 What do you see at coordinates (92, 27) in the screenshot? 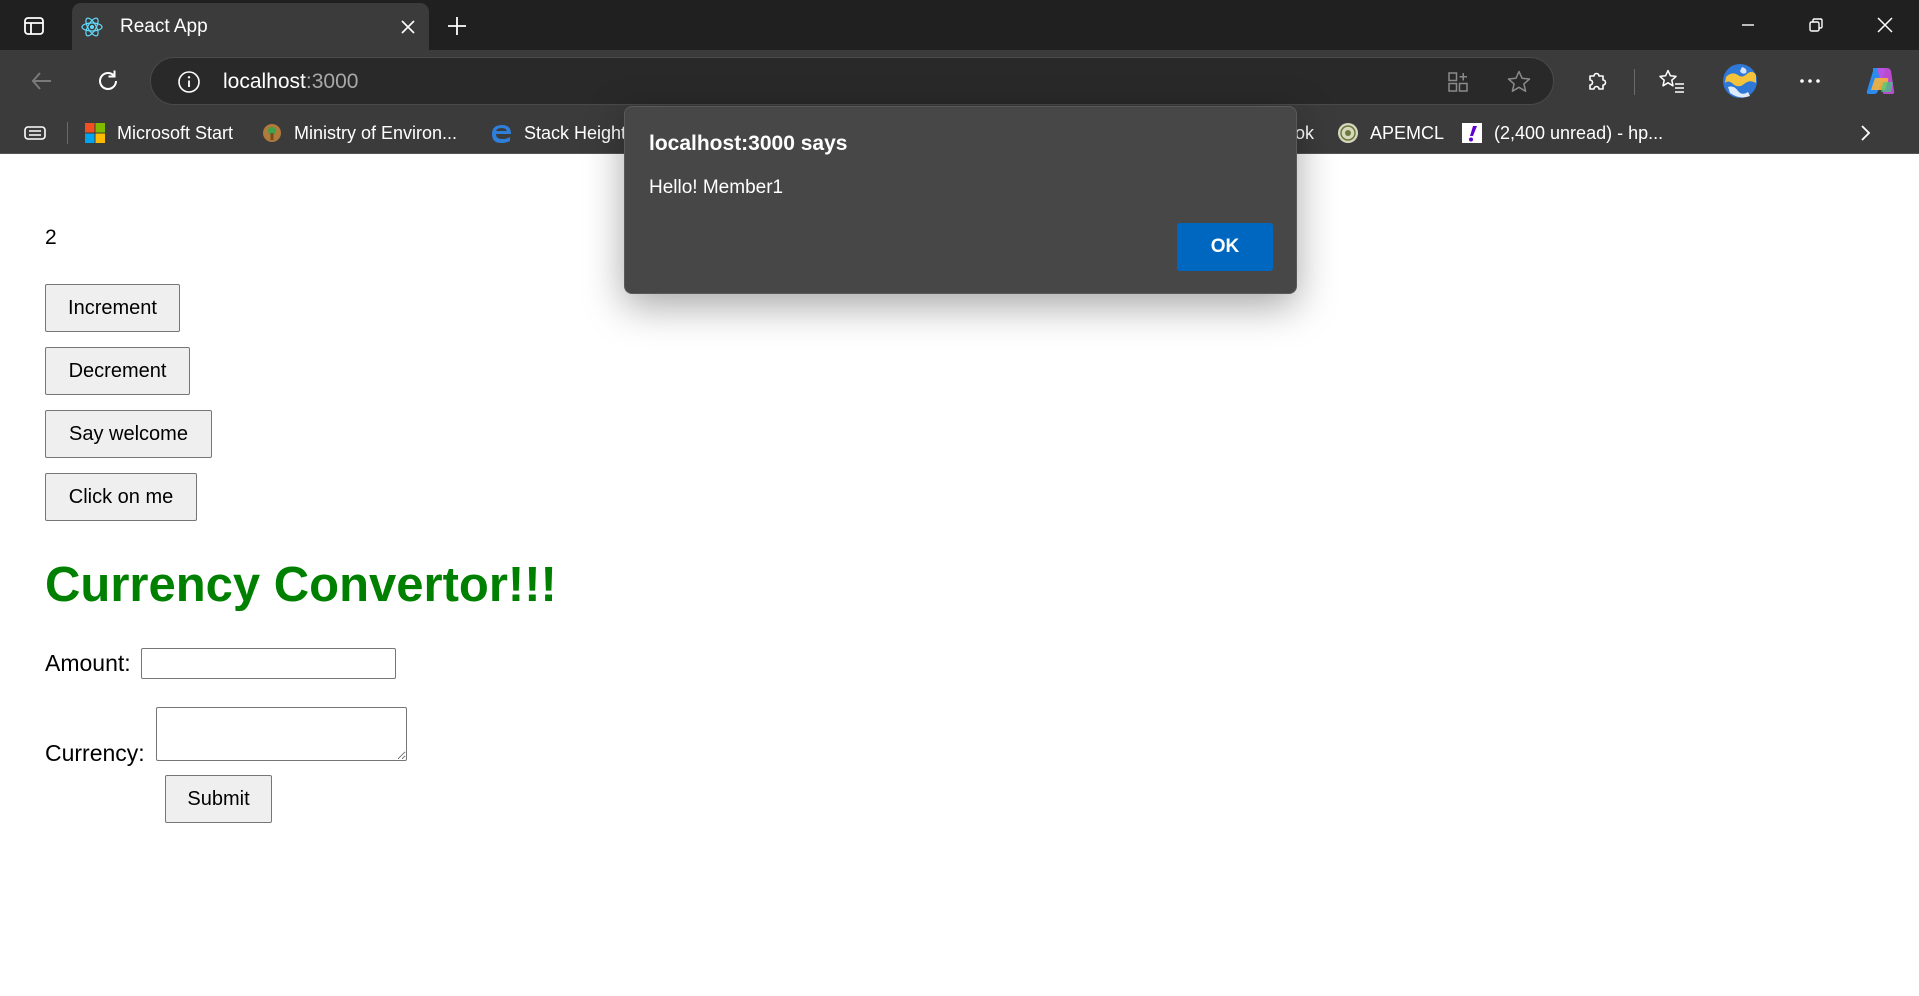
I see `react-logo-icon` at bounding box center [92, 27].